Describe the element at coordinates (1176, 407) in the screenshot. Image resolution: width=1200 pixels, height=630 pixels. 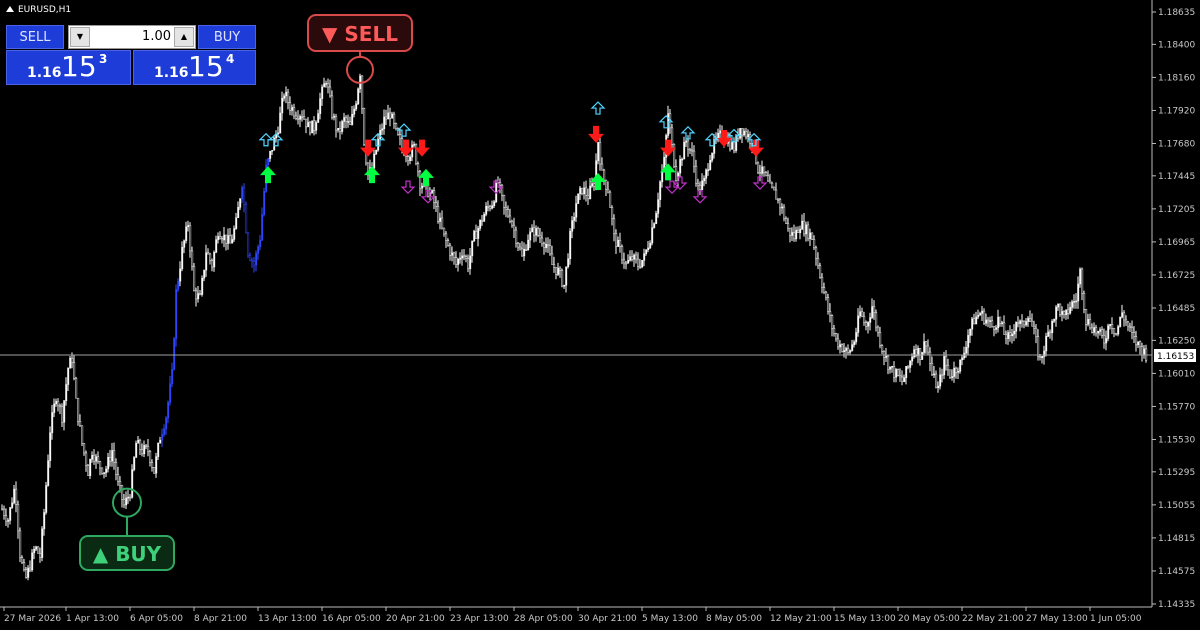
I see `price-tick-label: 1.15770` at that location.